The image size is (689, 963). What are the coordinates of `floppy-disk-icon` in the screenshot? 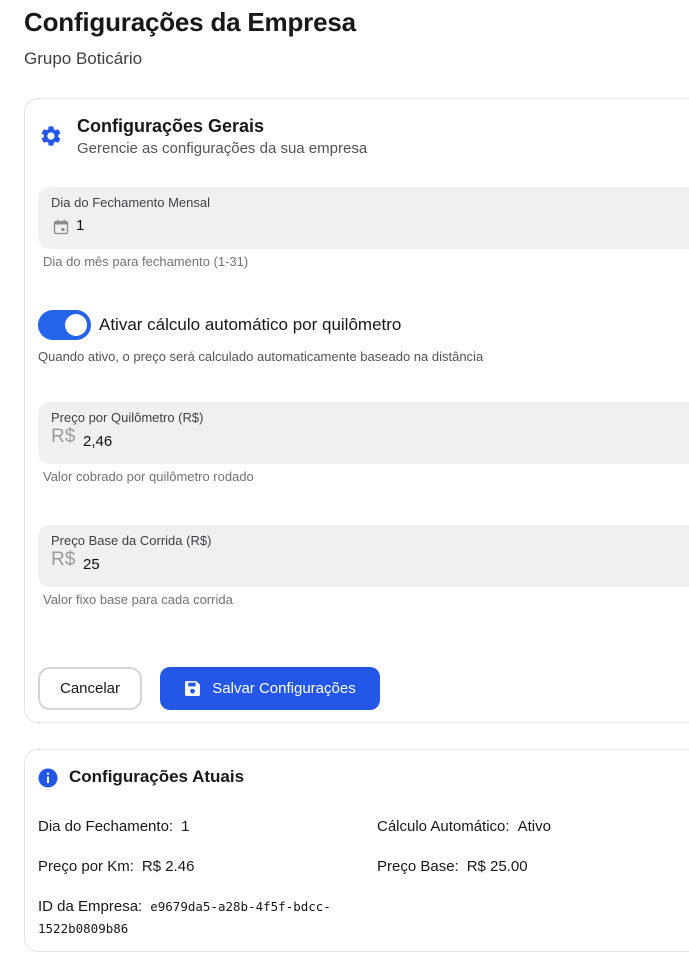 It's located at (193, 688).